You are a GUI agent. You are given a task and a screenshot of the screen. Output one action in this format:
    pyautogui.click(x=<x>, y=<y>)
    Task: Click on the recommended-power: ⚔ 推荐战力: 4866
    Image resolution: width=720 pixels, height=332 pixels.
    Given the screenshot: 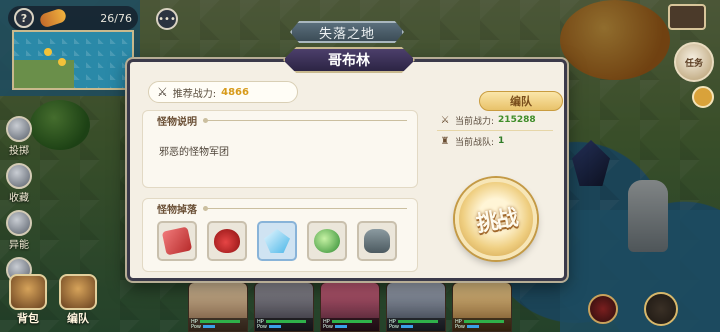 What is the action you would take?
    pyautogui.click(x=223, y=92)
    